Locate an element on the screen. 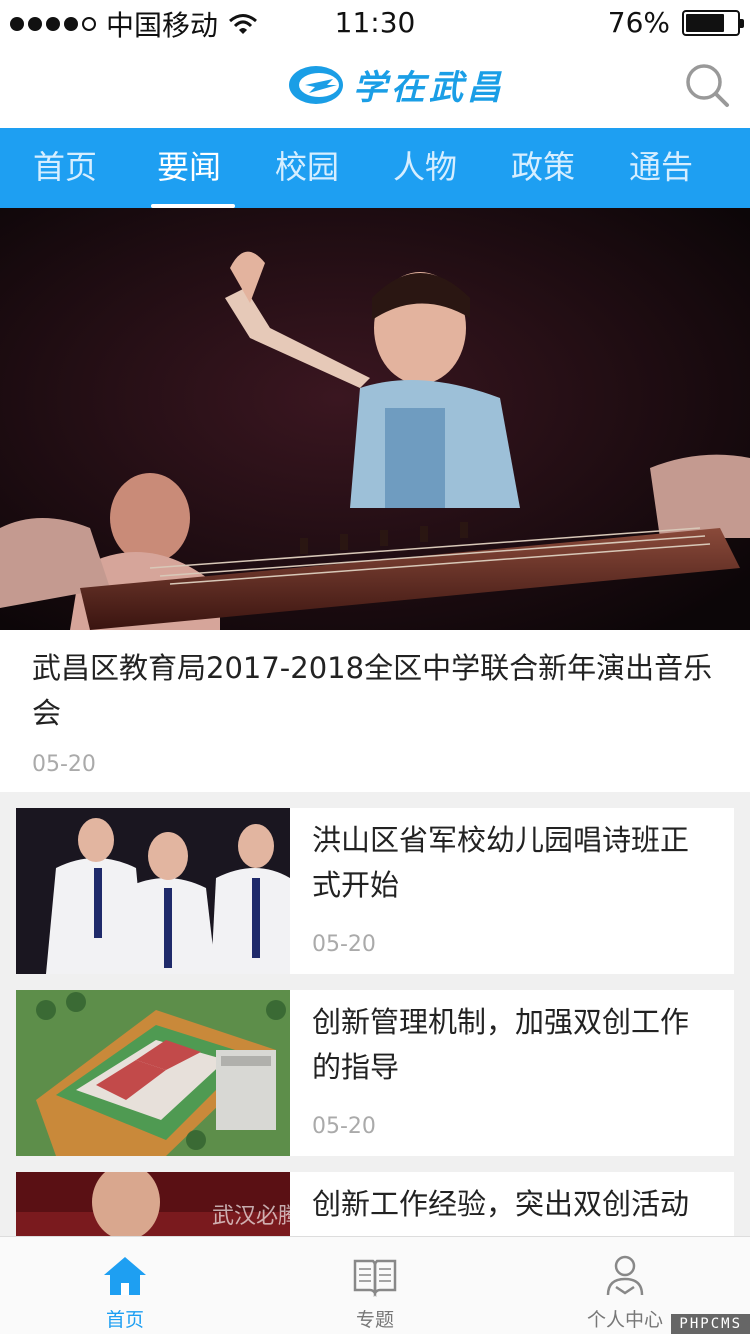 This screenshot has width=750, height=1334. category-tabs: 首页 要闻 校园 人物 政策 通告 视 is located at coordinates (375, 168).